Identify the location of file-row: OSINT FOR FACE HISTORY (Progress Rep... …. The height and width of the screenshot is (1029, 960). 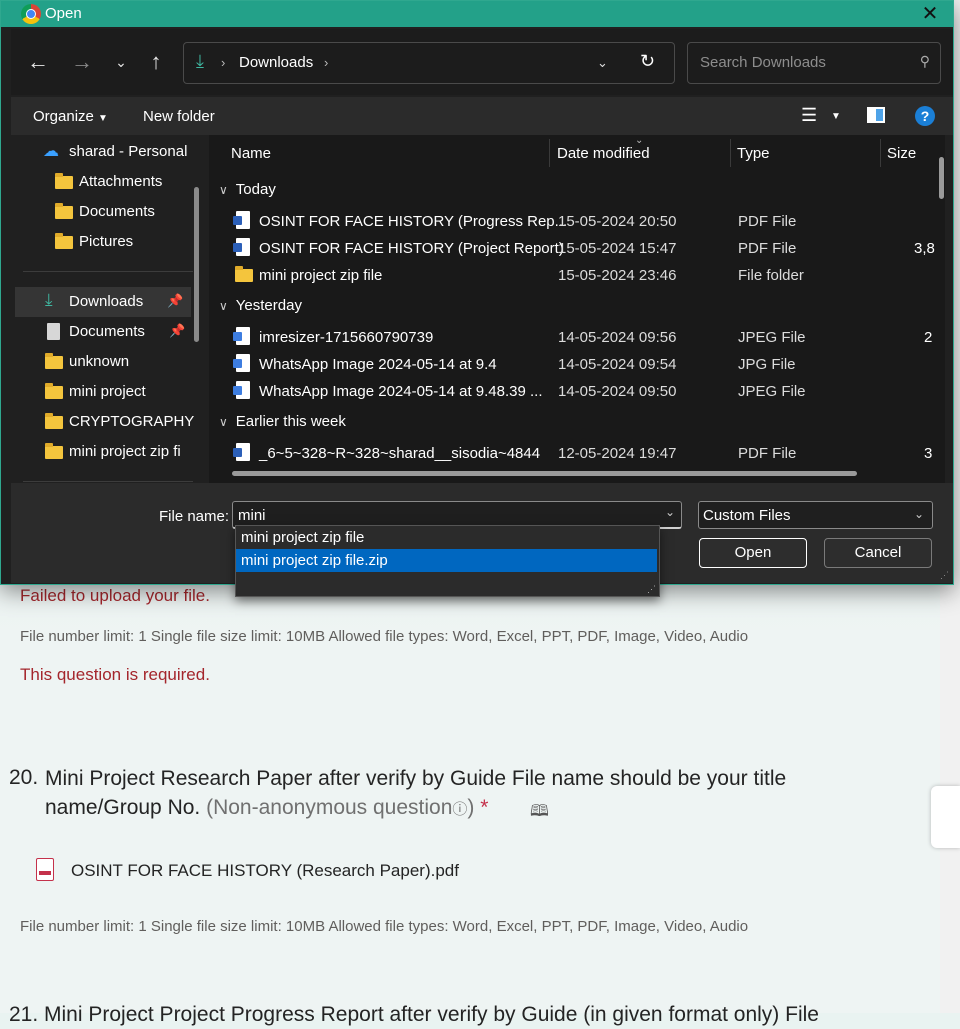
(574, 221).